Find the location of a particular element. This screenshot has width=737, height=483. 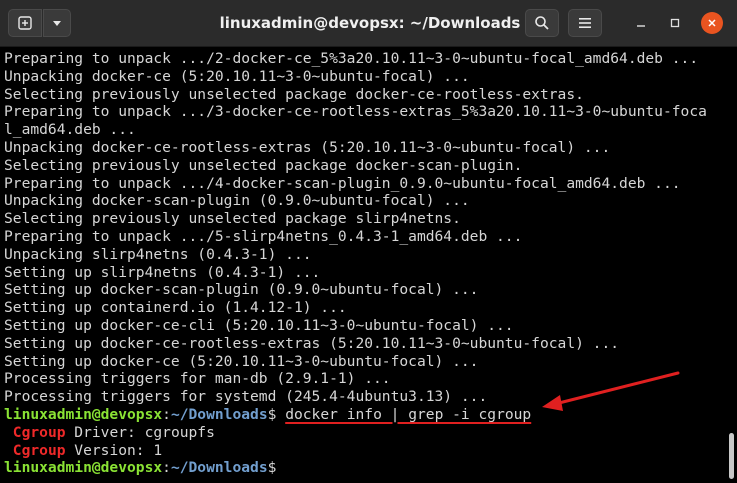

new-tab-button is located at coordinates (25, 23).